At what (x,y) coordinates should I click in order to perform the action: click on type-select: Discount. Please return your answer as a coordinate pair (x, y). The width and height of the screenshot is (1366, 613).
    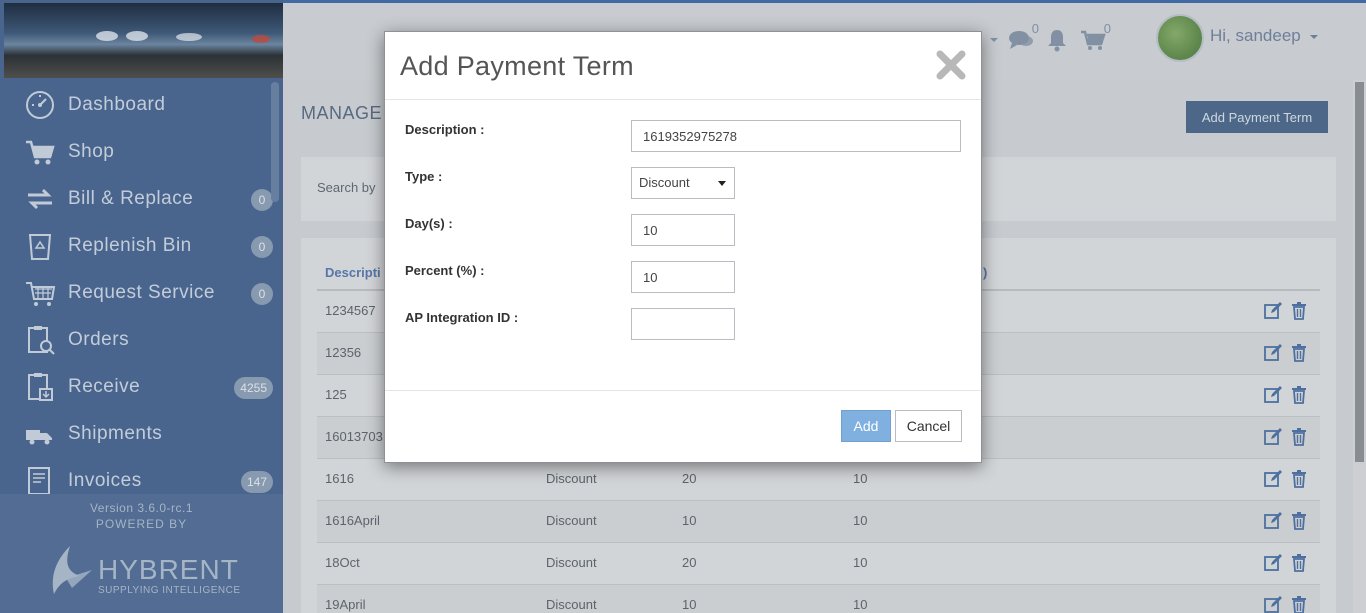
    Looking at the image, I should click on (683, 183).